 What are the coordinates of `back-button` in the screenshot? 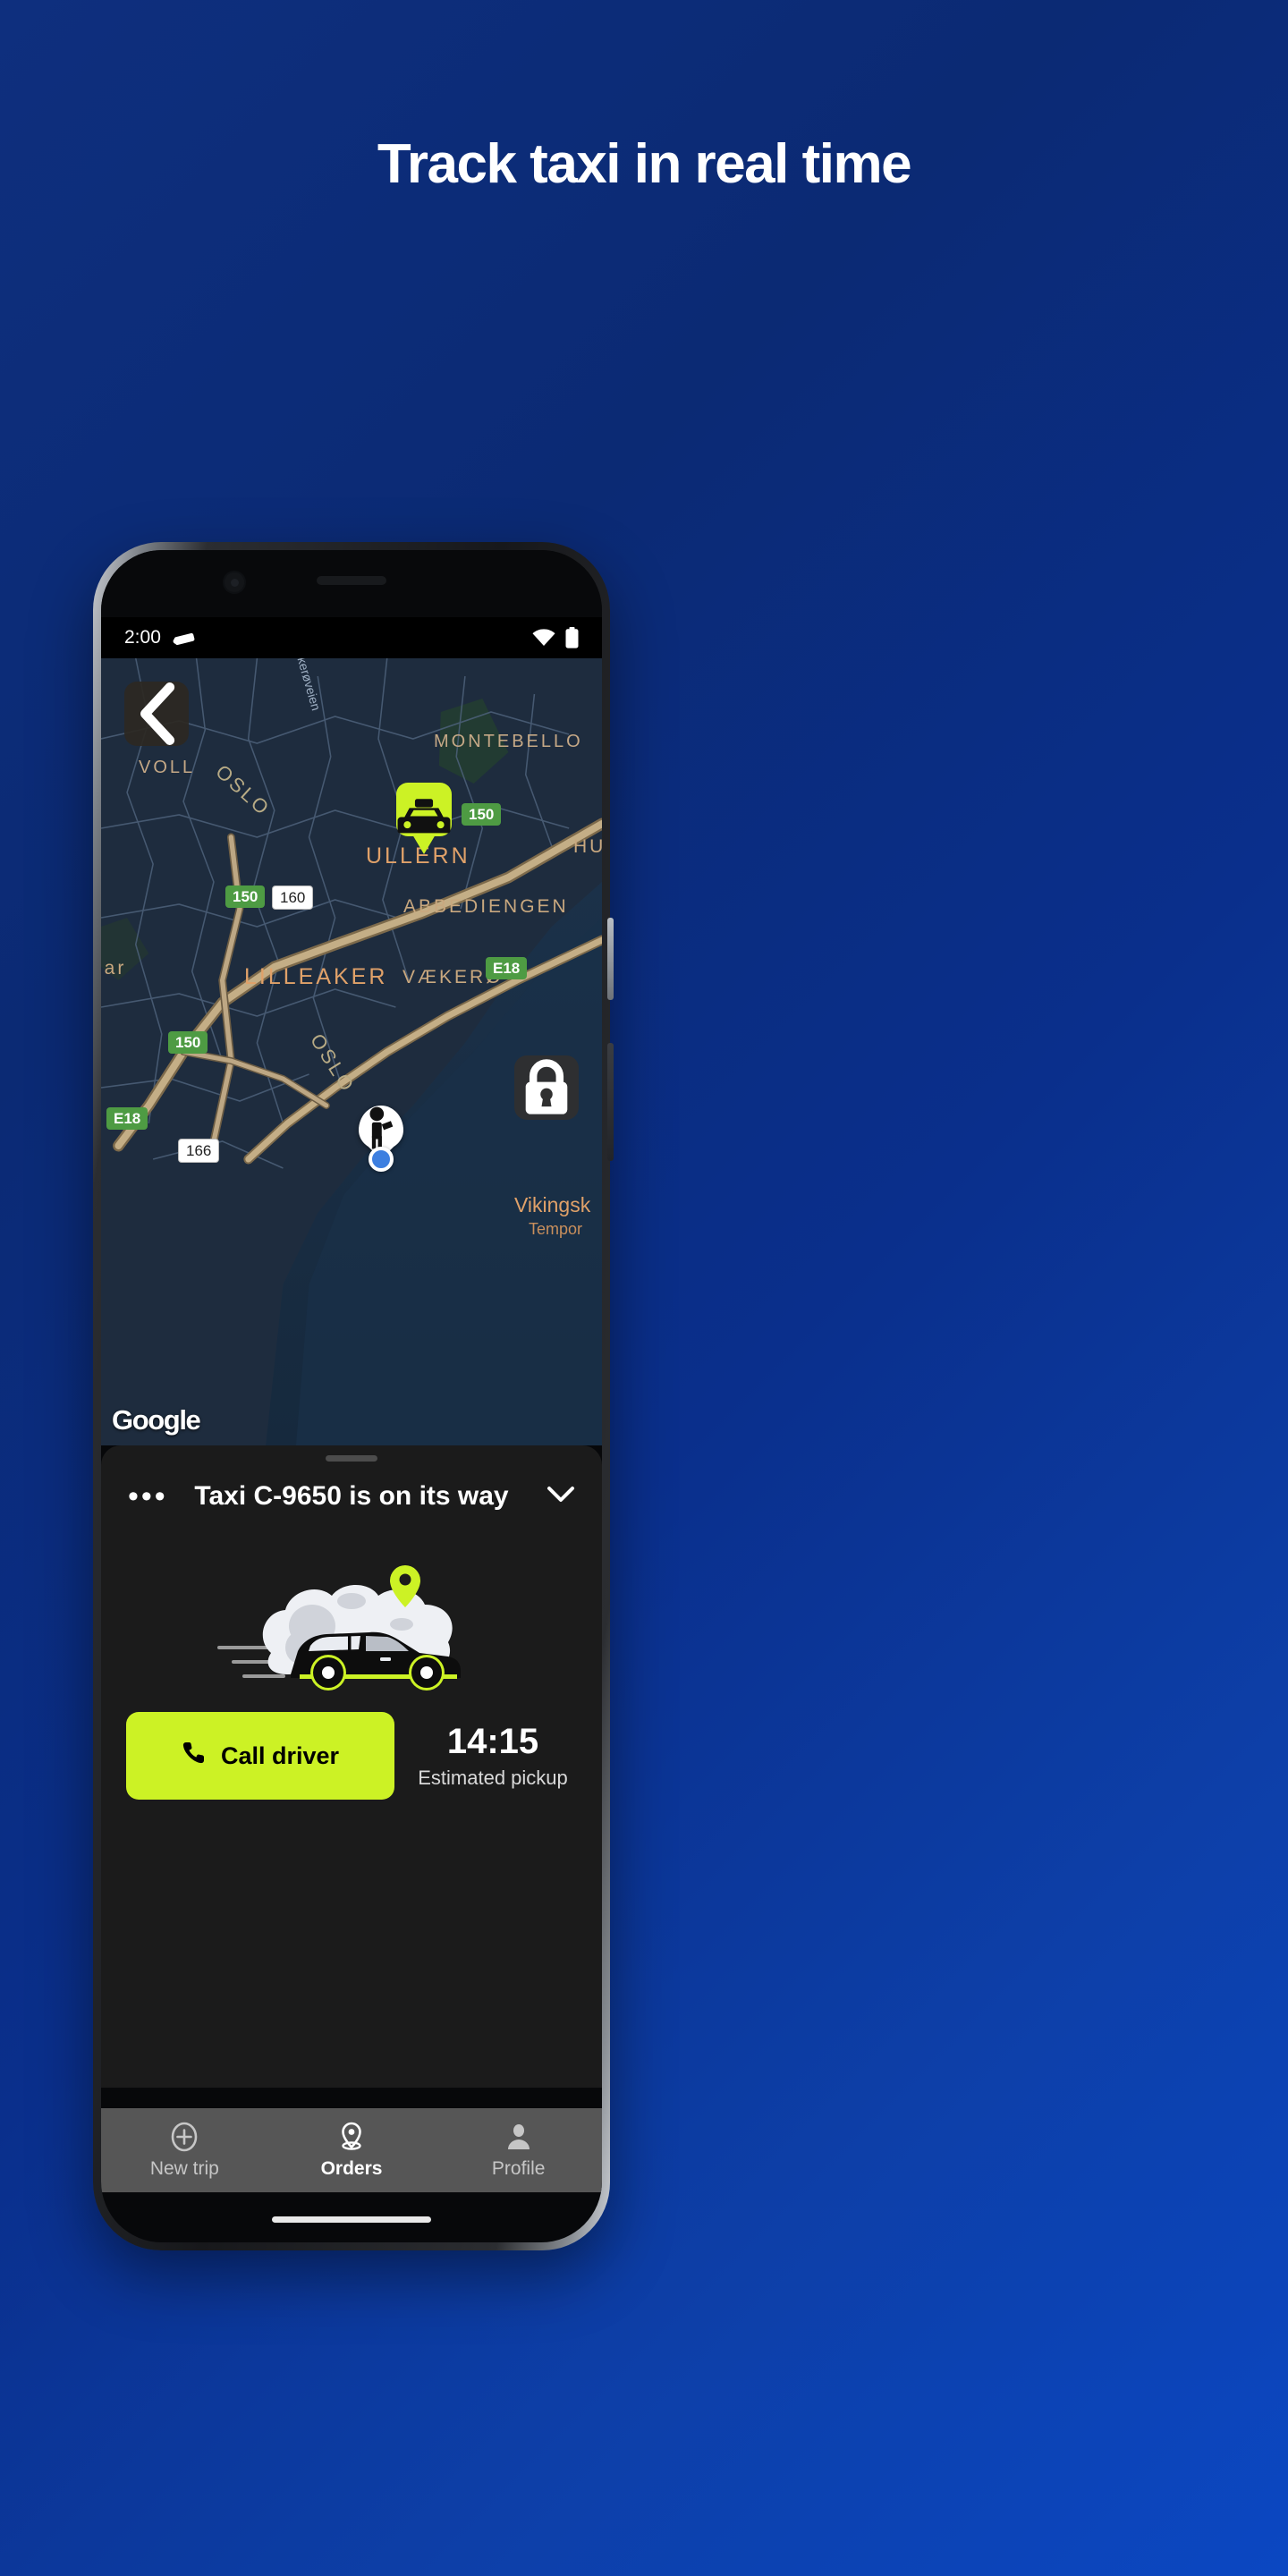 It's located at (156, 714).